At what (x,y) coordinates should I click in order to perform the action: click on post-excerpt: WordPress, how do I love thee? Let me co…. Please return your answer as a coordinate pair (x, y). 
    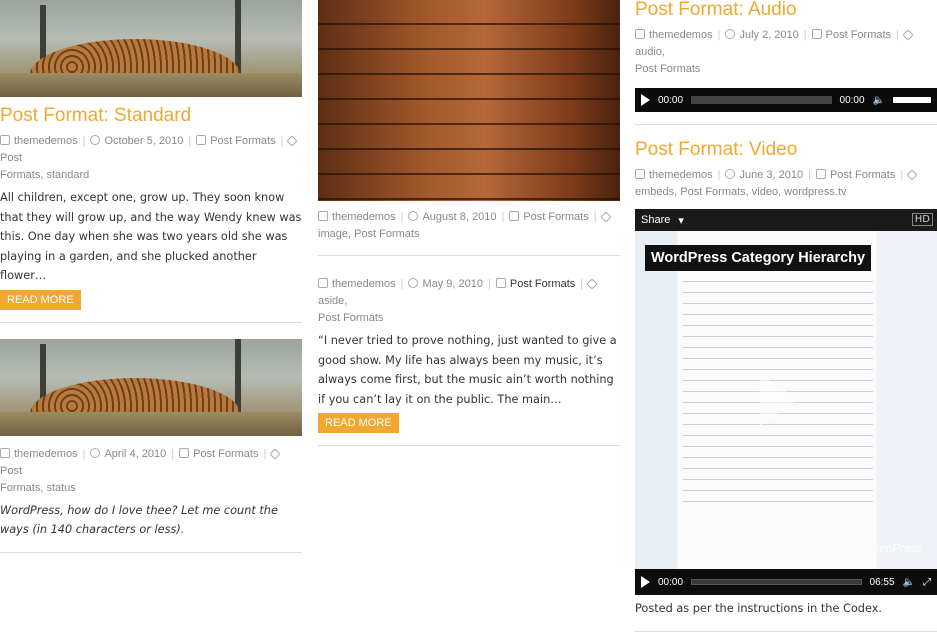
    Looking at the image, I should click on (139, 520).